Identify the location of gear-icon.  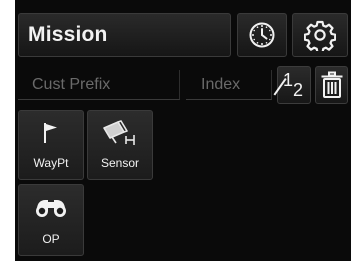
(320, 35).